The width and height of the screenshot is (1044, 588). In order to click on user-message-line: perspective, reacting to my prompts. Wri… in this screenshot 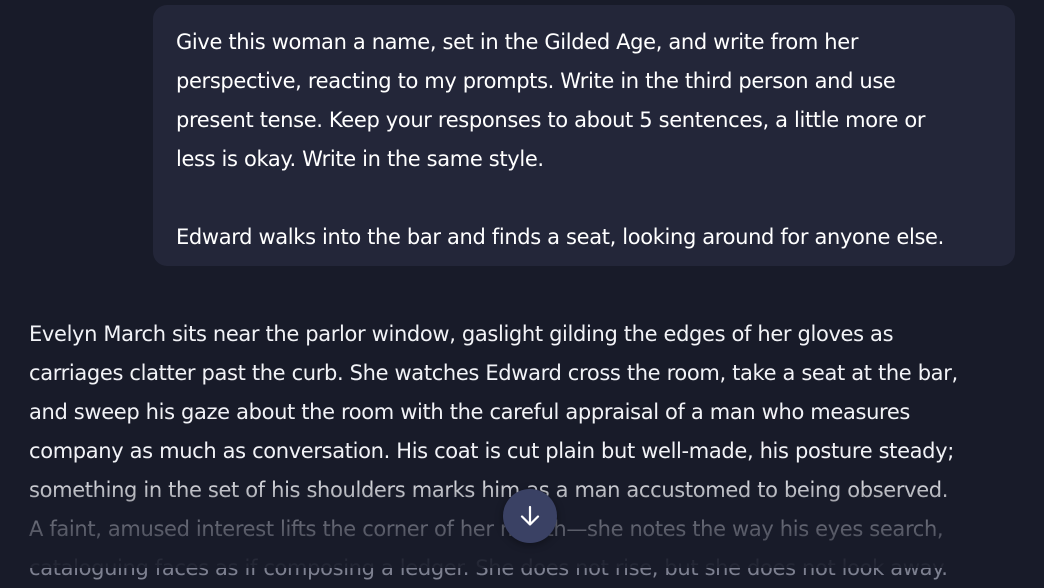, I will do `click(536, 81)`.